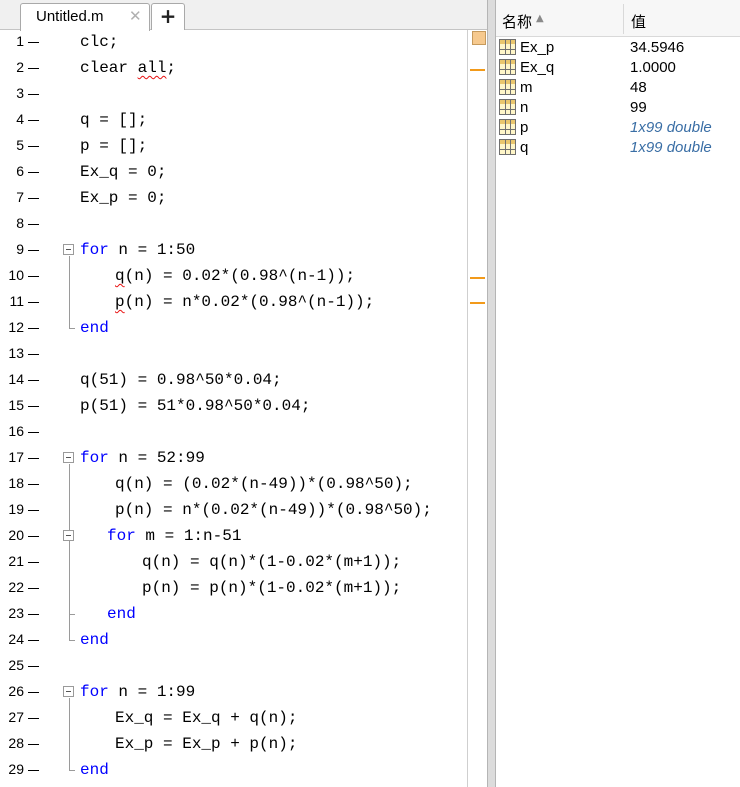 Image resolution: width=740 pixels, height=787 pixels. What do you see at coordinates (618, 67) in the screenshot?
I see `variable-row: Ex_q 1.0000` at bounding box center [618, 67].